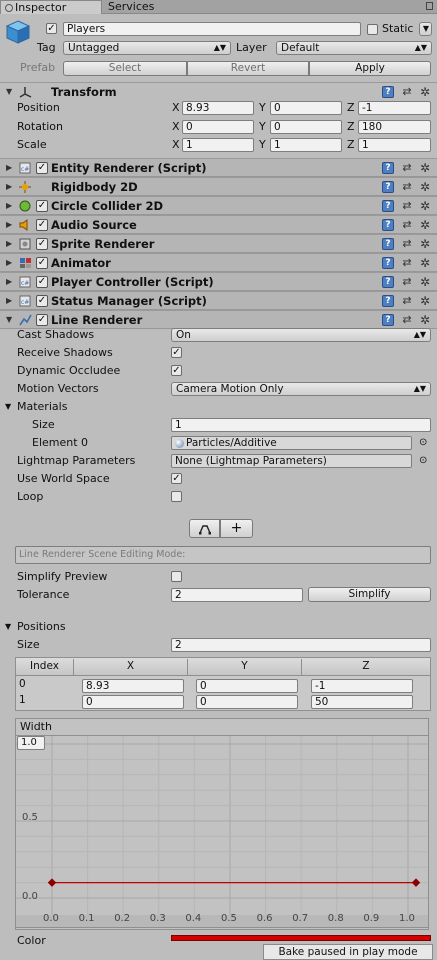 This screenshot has height=960, width=437. What do you see at coordinates (423, 461) in the screenshot?
I see `object-picker-icon: ⊙` at bounding box center [423, 461].